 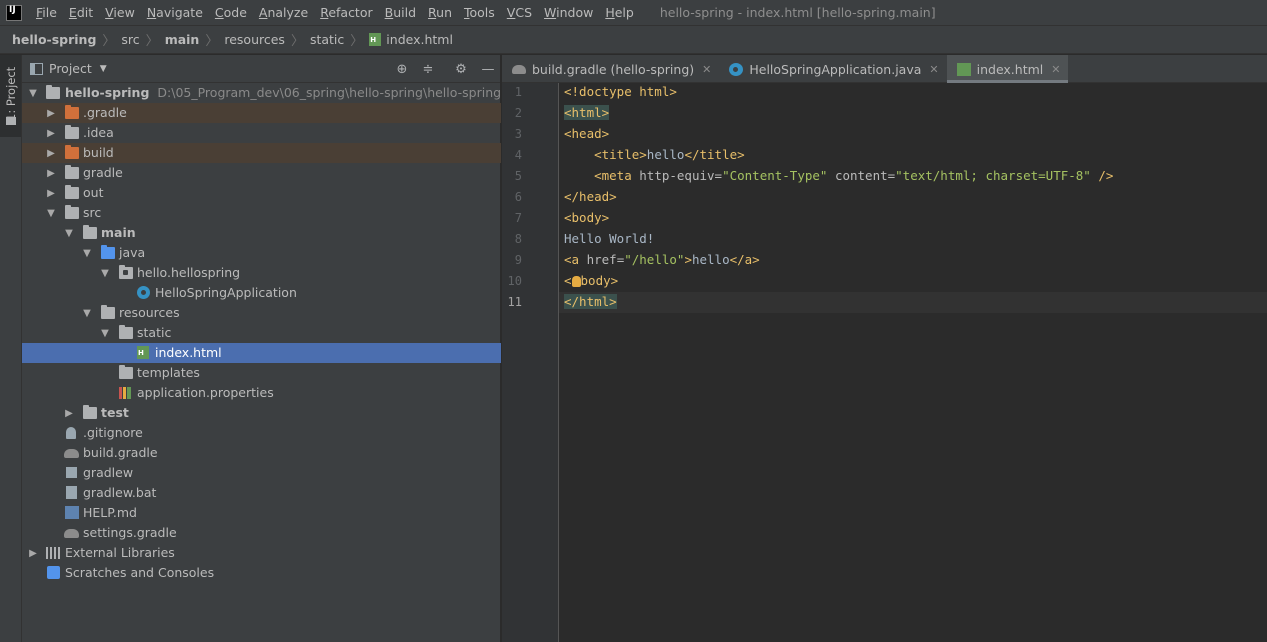 What do you see at coordinates (261, 353) in the screenshot?
I see `tree-item-index-html: index.html` at bounding box center [261, 353].